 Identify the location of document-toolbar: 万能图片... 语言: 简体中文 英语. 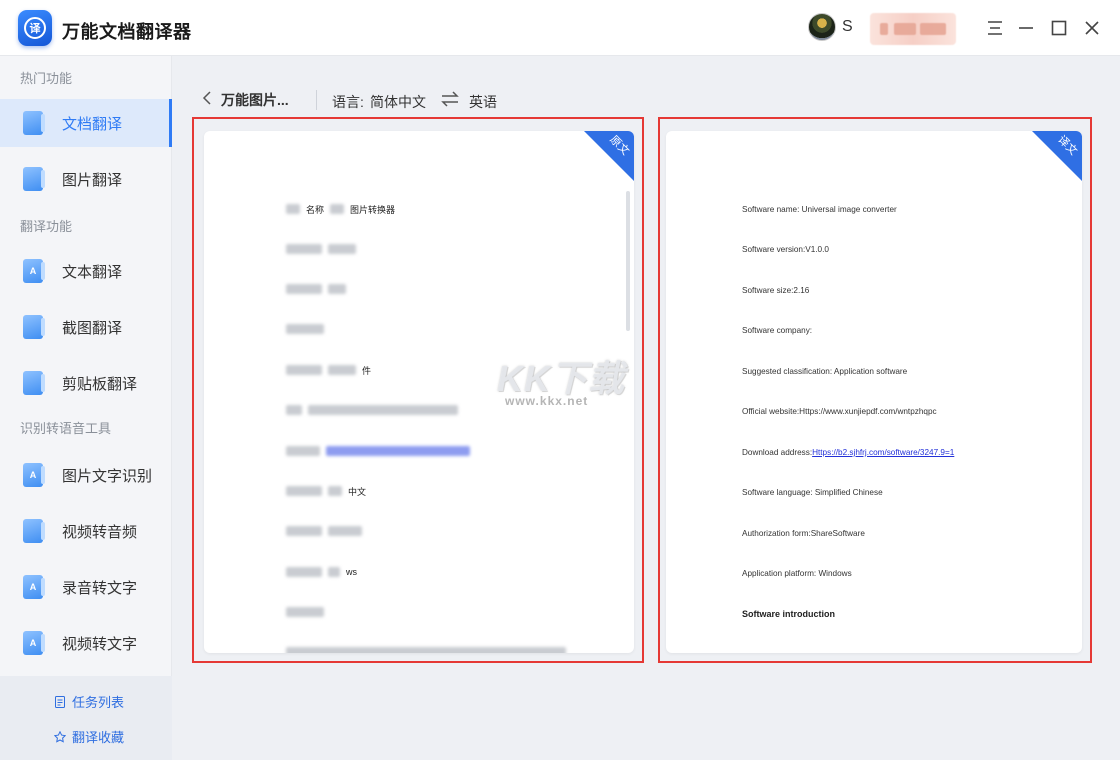
(646, 86).